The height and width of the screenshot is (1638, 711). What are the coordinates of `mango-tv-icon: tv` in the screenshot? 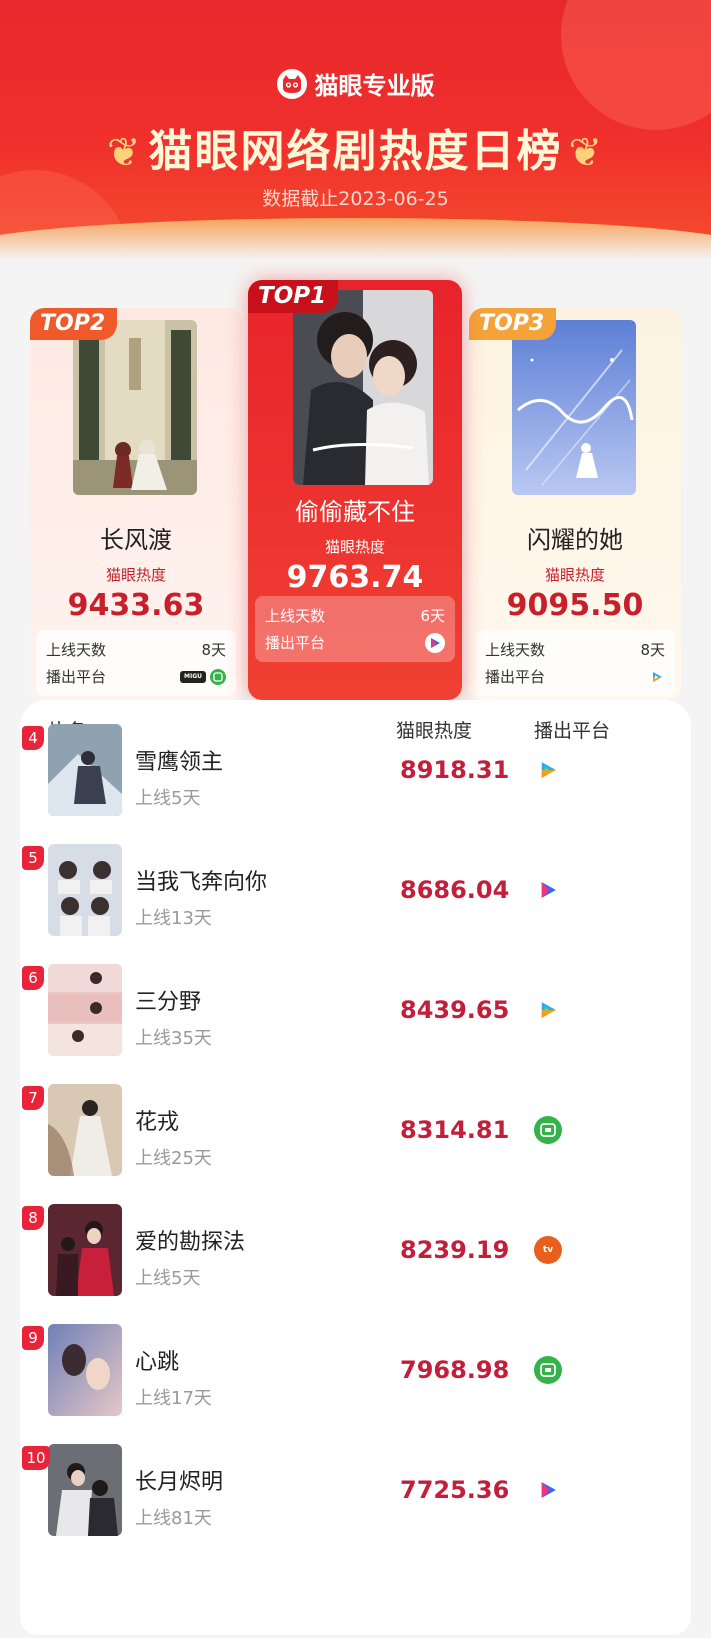 It's located at (548, 1250).